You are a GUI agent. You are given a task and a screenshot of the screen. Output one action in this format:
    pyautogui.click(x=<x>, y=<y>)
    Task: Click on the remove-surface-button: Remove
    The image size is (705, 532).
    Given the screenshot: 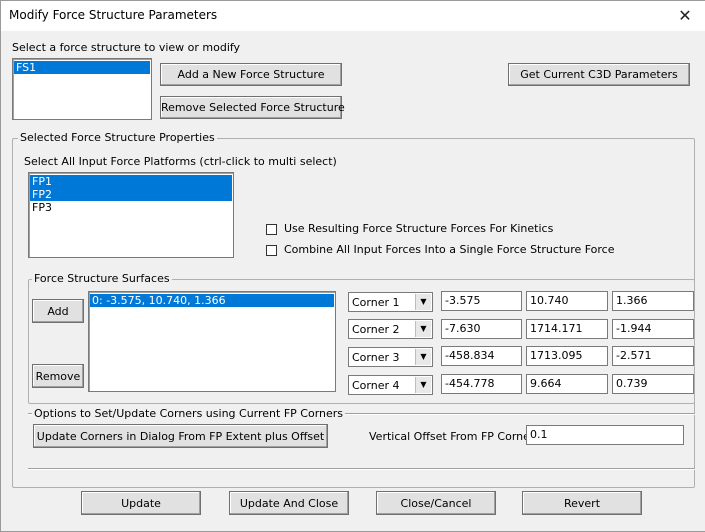 What is the action you would take?
    pyautogui.click(x=58, y=376)
    